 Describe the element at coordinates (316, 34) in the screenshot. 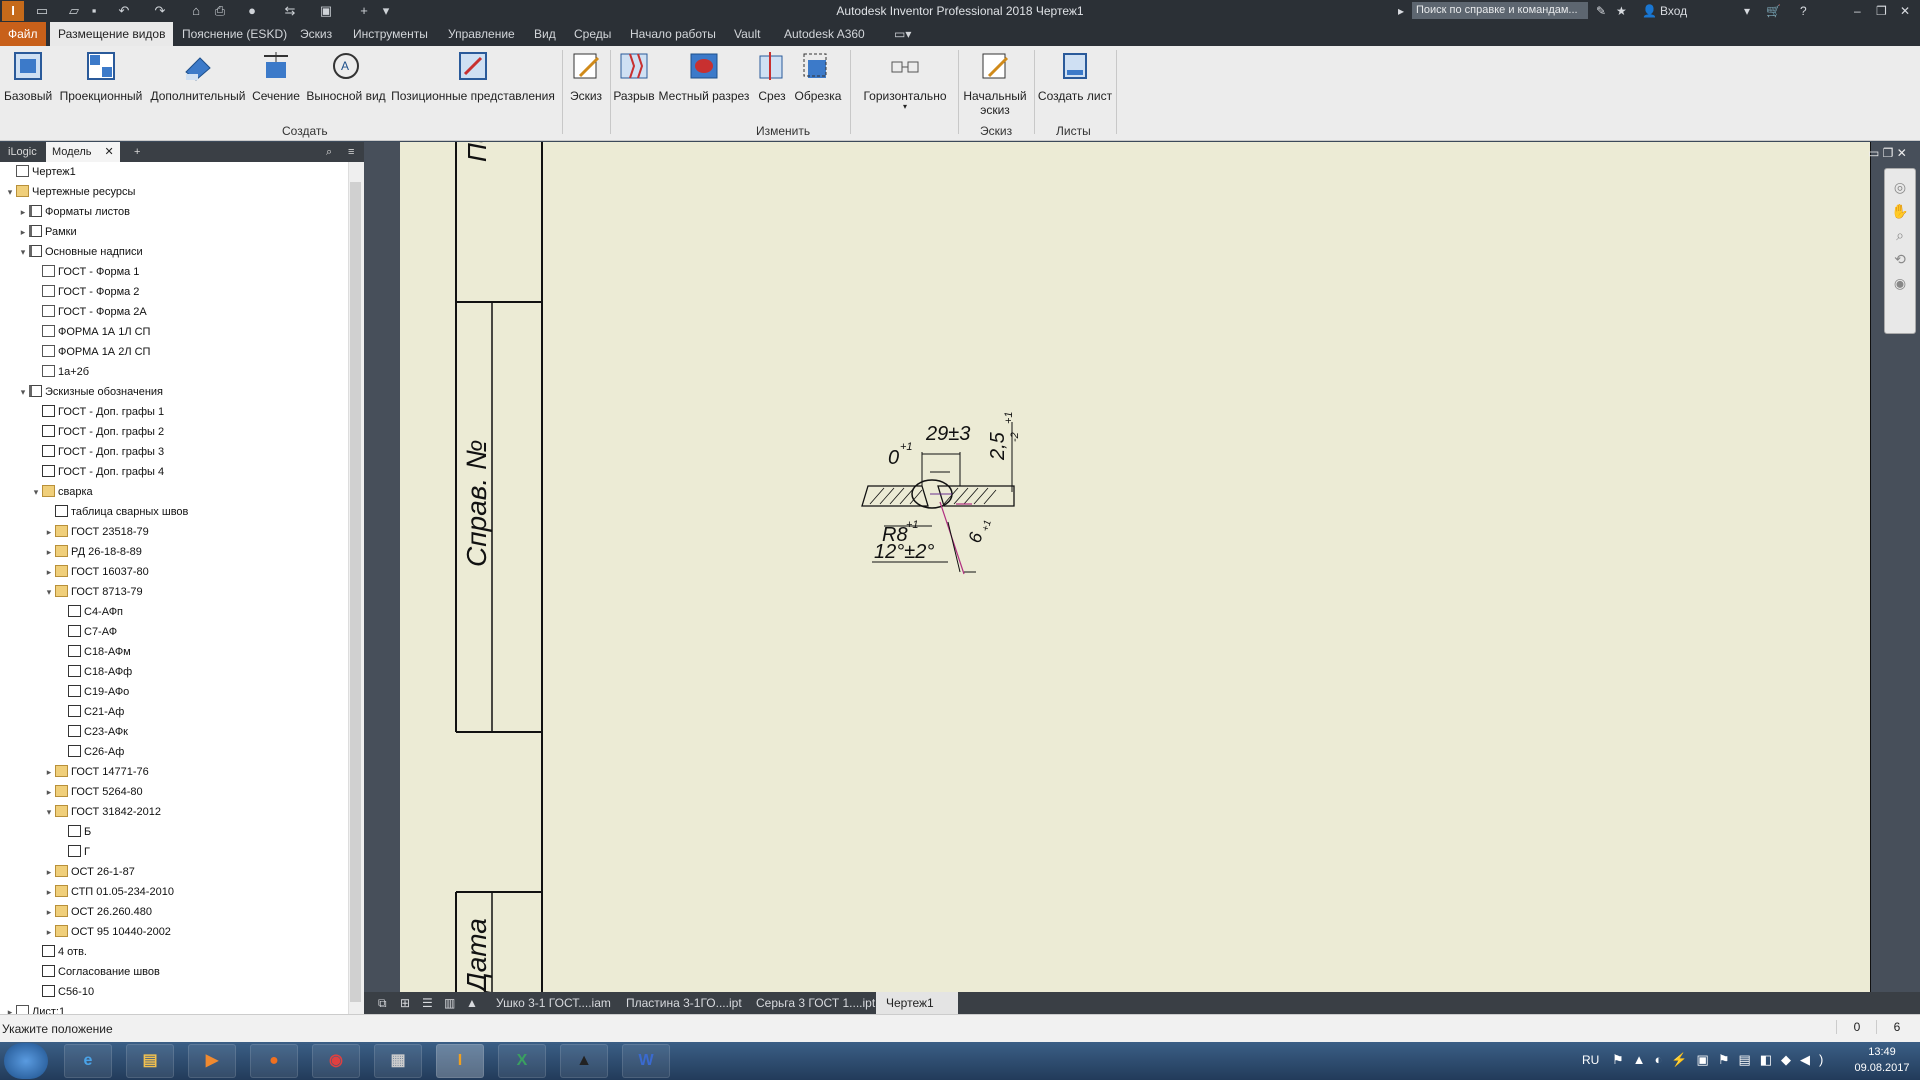

I see `tab-sketch: Эскиз` at that location.